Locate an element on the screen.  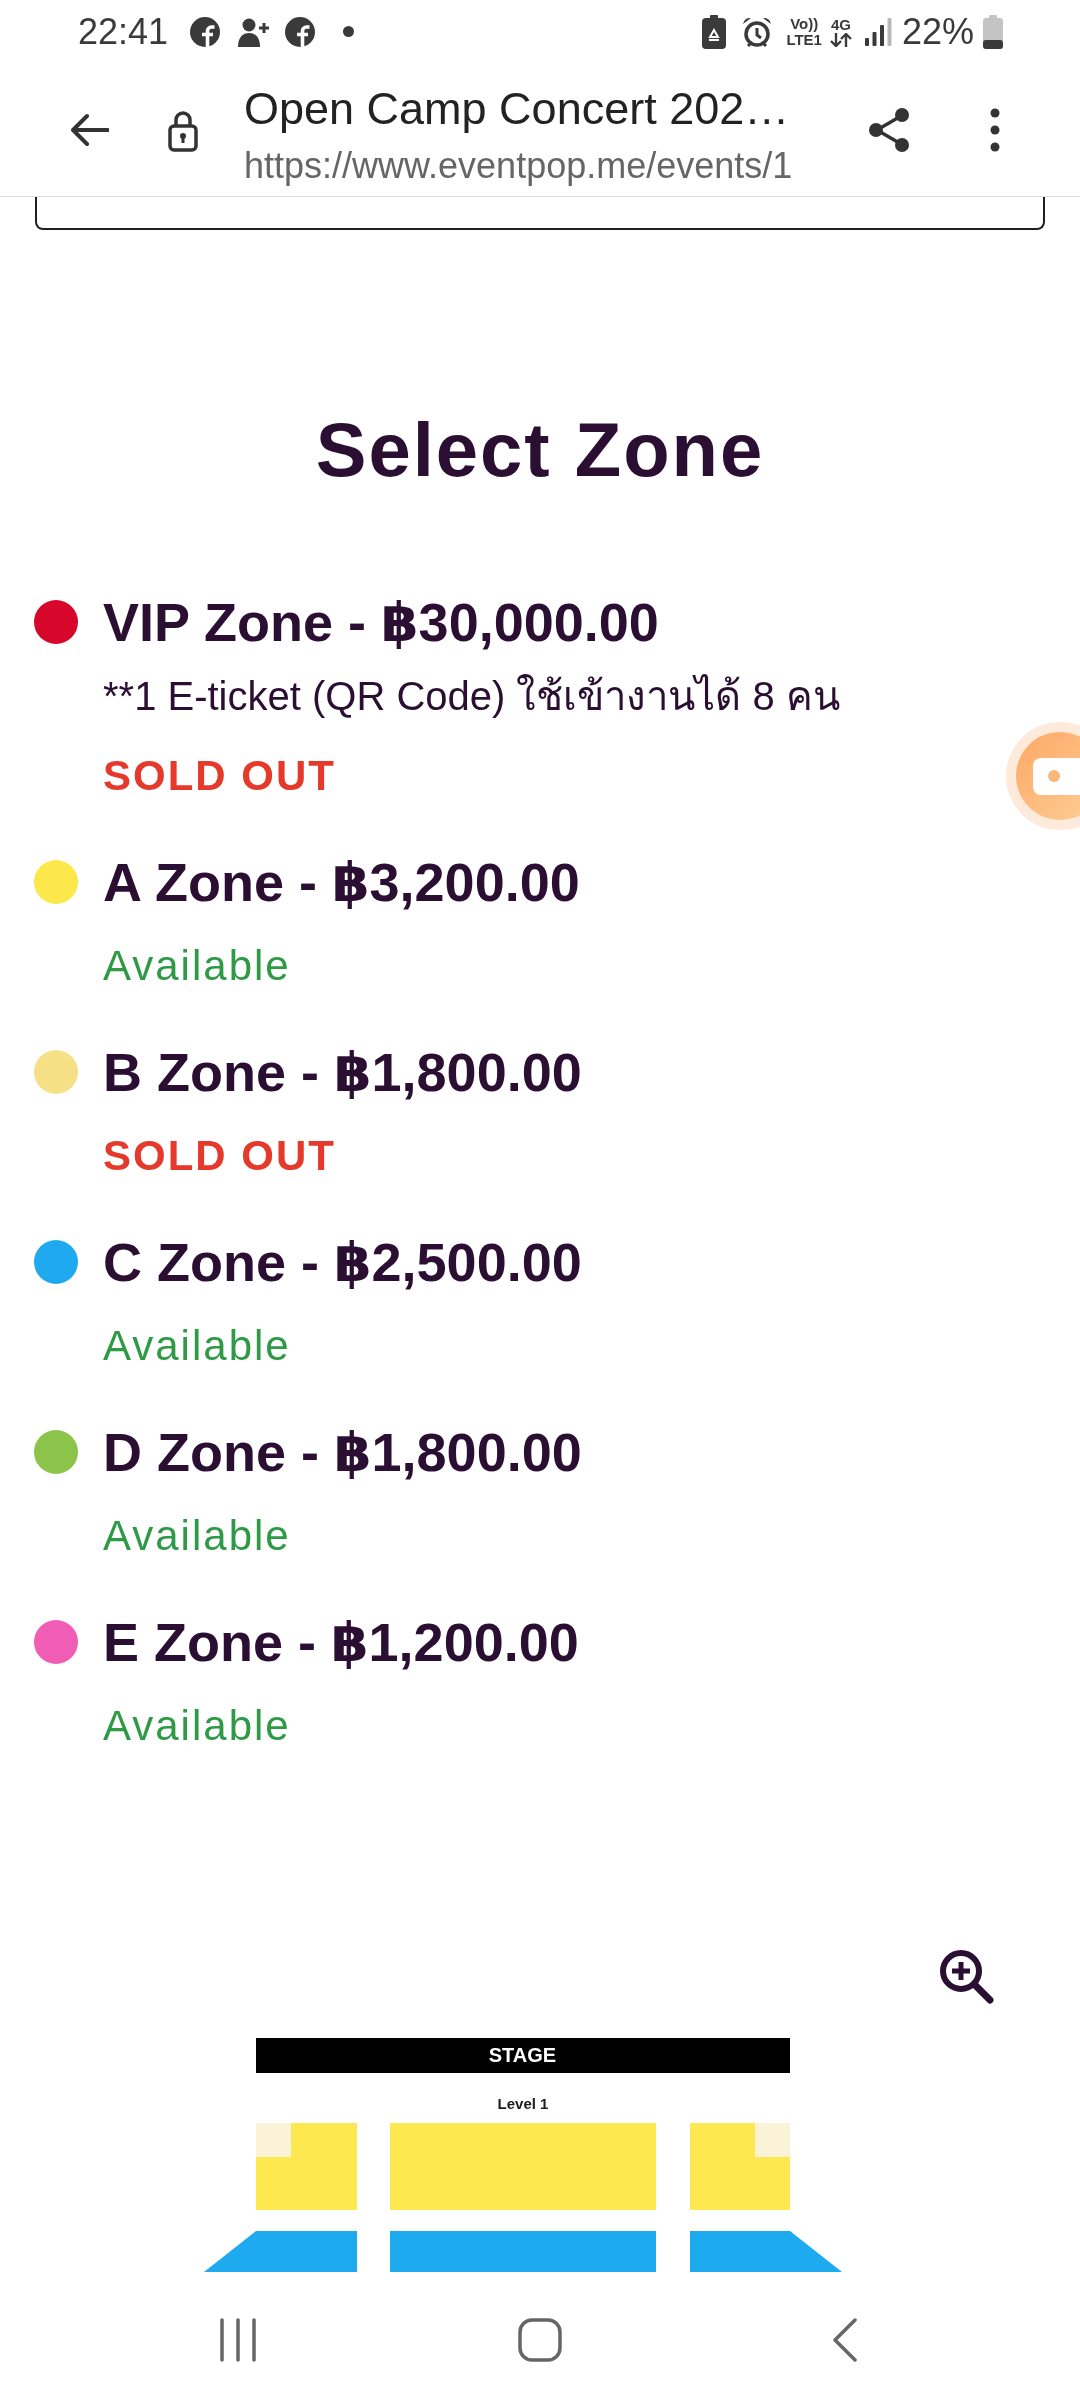
data-arrows-icon is located at coordinates (840, 39).